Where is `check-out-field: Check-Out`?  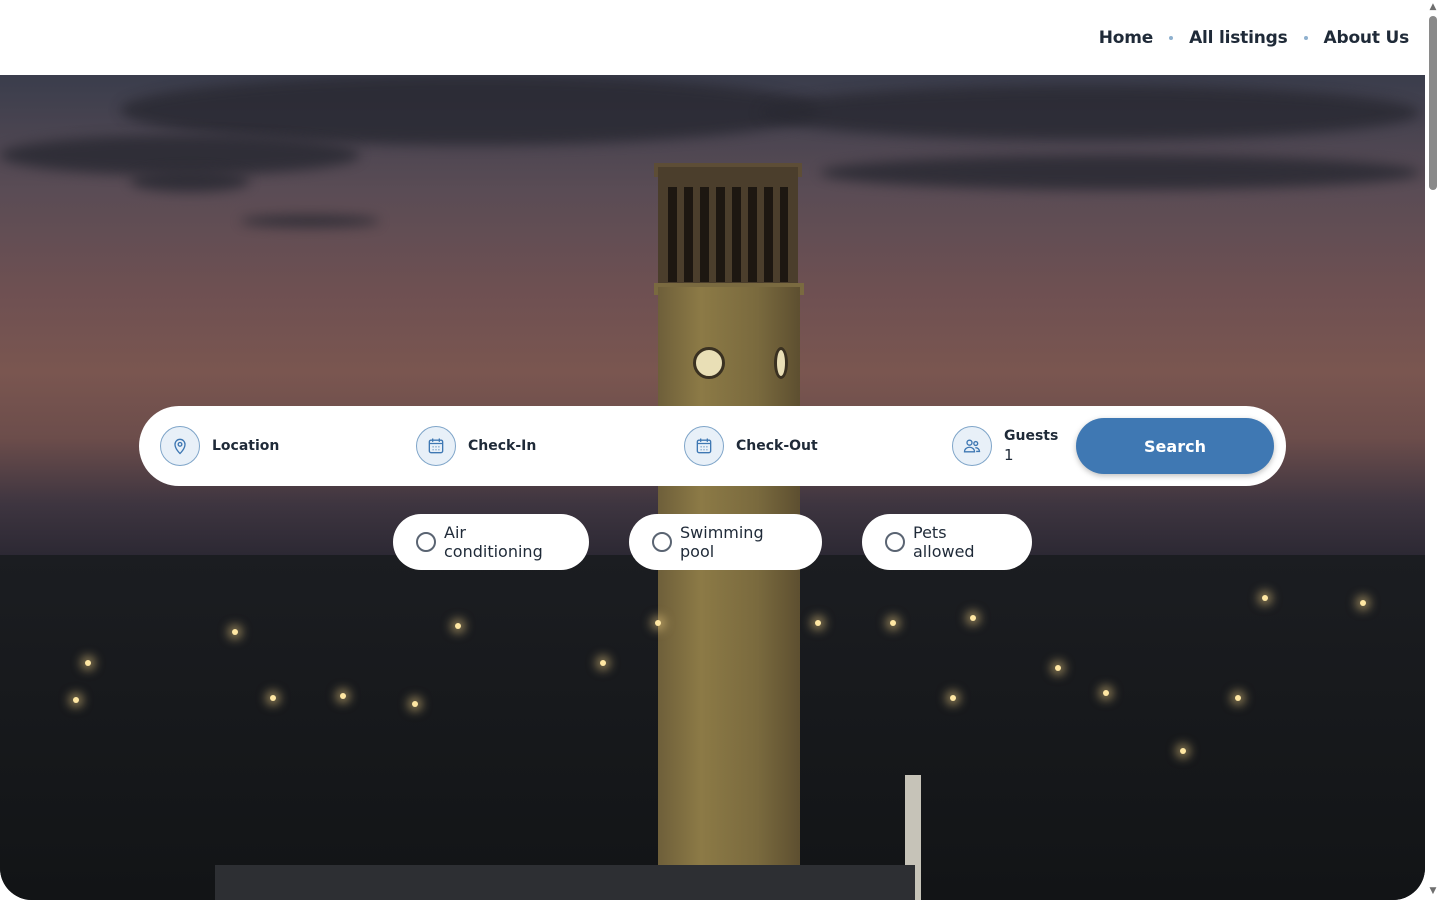 check-out-field: Check-Out is located at coordinates (818, 446).